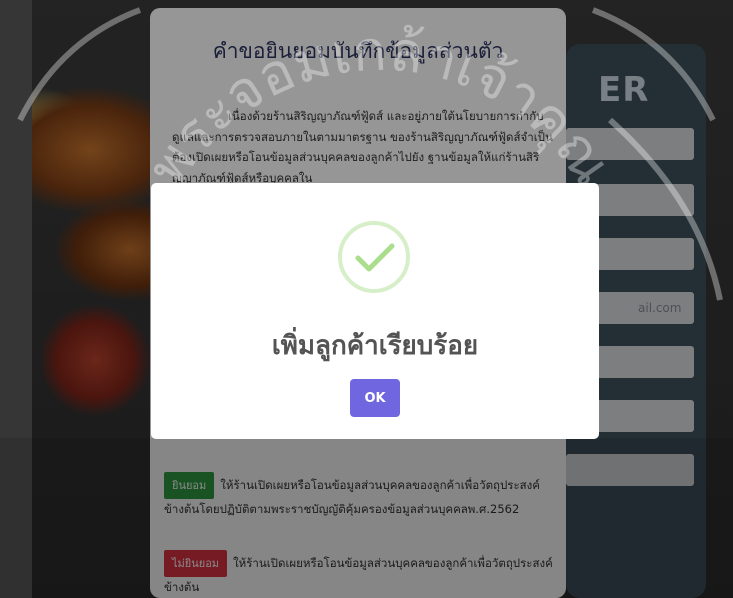 The width and height of the screenshot is (733, 598). What do you see at coordinates (375, 346) in the screenshot?
I see `dialog-title: เพิ่มลูกค้าเรียบร้อย` at bounding box center [375, 346].